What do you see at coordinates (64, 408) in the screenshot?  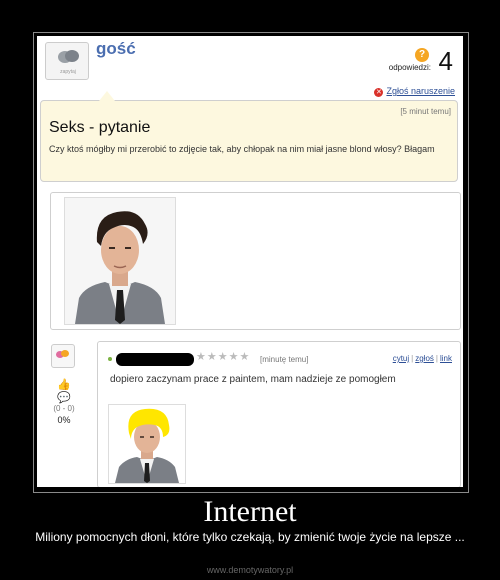 I see `vote-count: (0 - 0)` at bounding box center [64, 408].